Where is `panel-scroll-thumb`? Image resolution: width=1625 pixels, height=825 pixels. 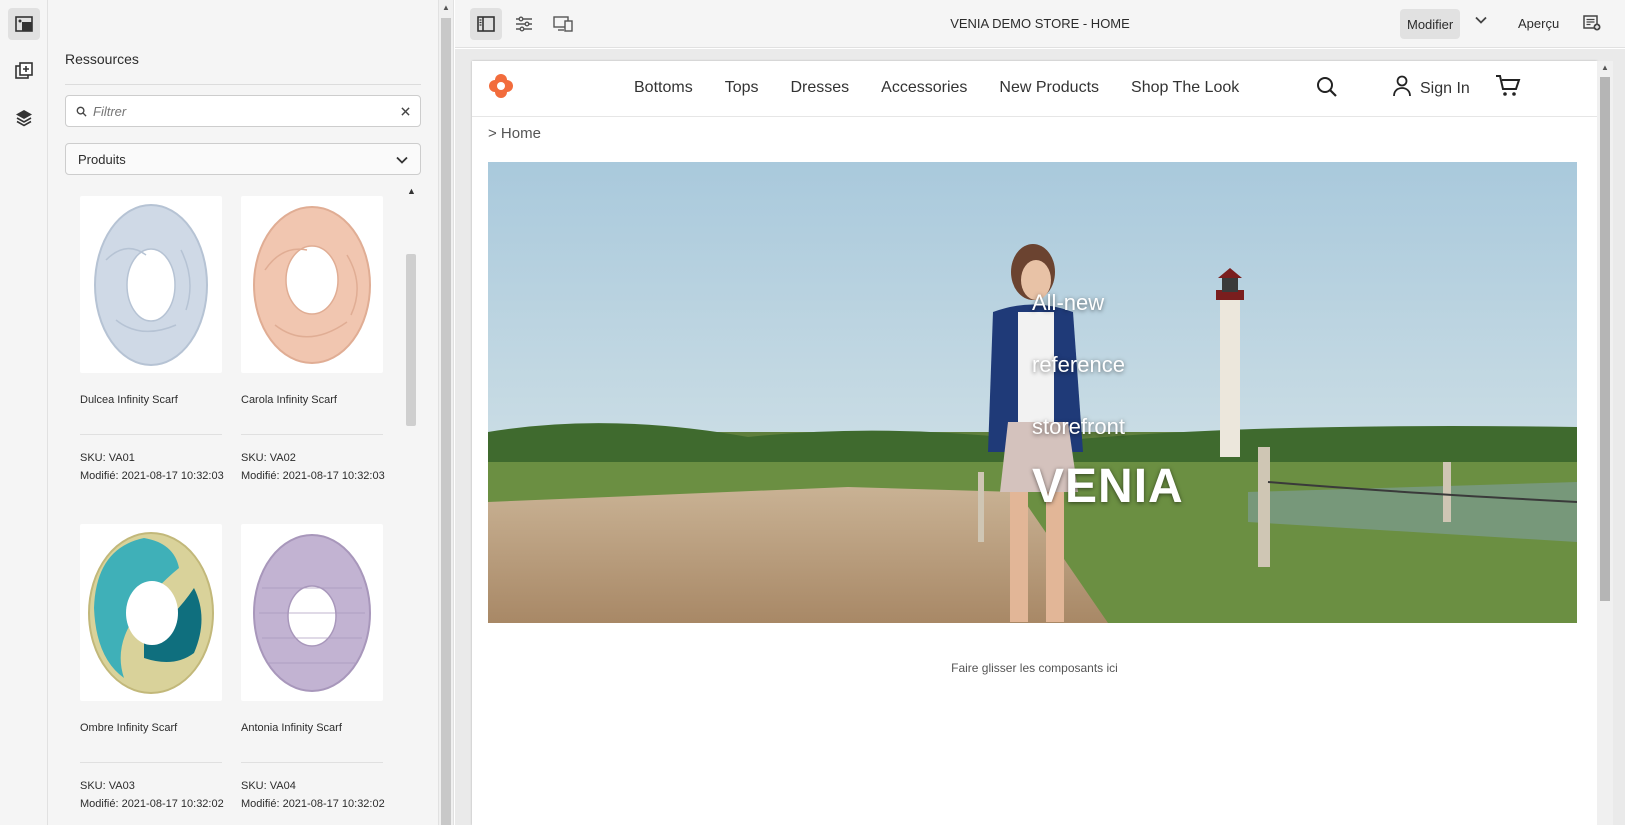
panel-scroll-thumb is located at coordinates (411, 340).